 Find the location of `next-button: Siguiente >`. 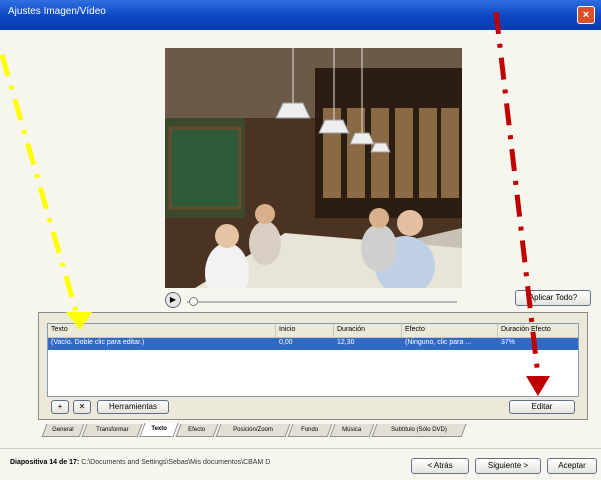

next-button: Siguiente > is located at coordinates (508, 466).